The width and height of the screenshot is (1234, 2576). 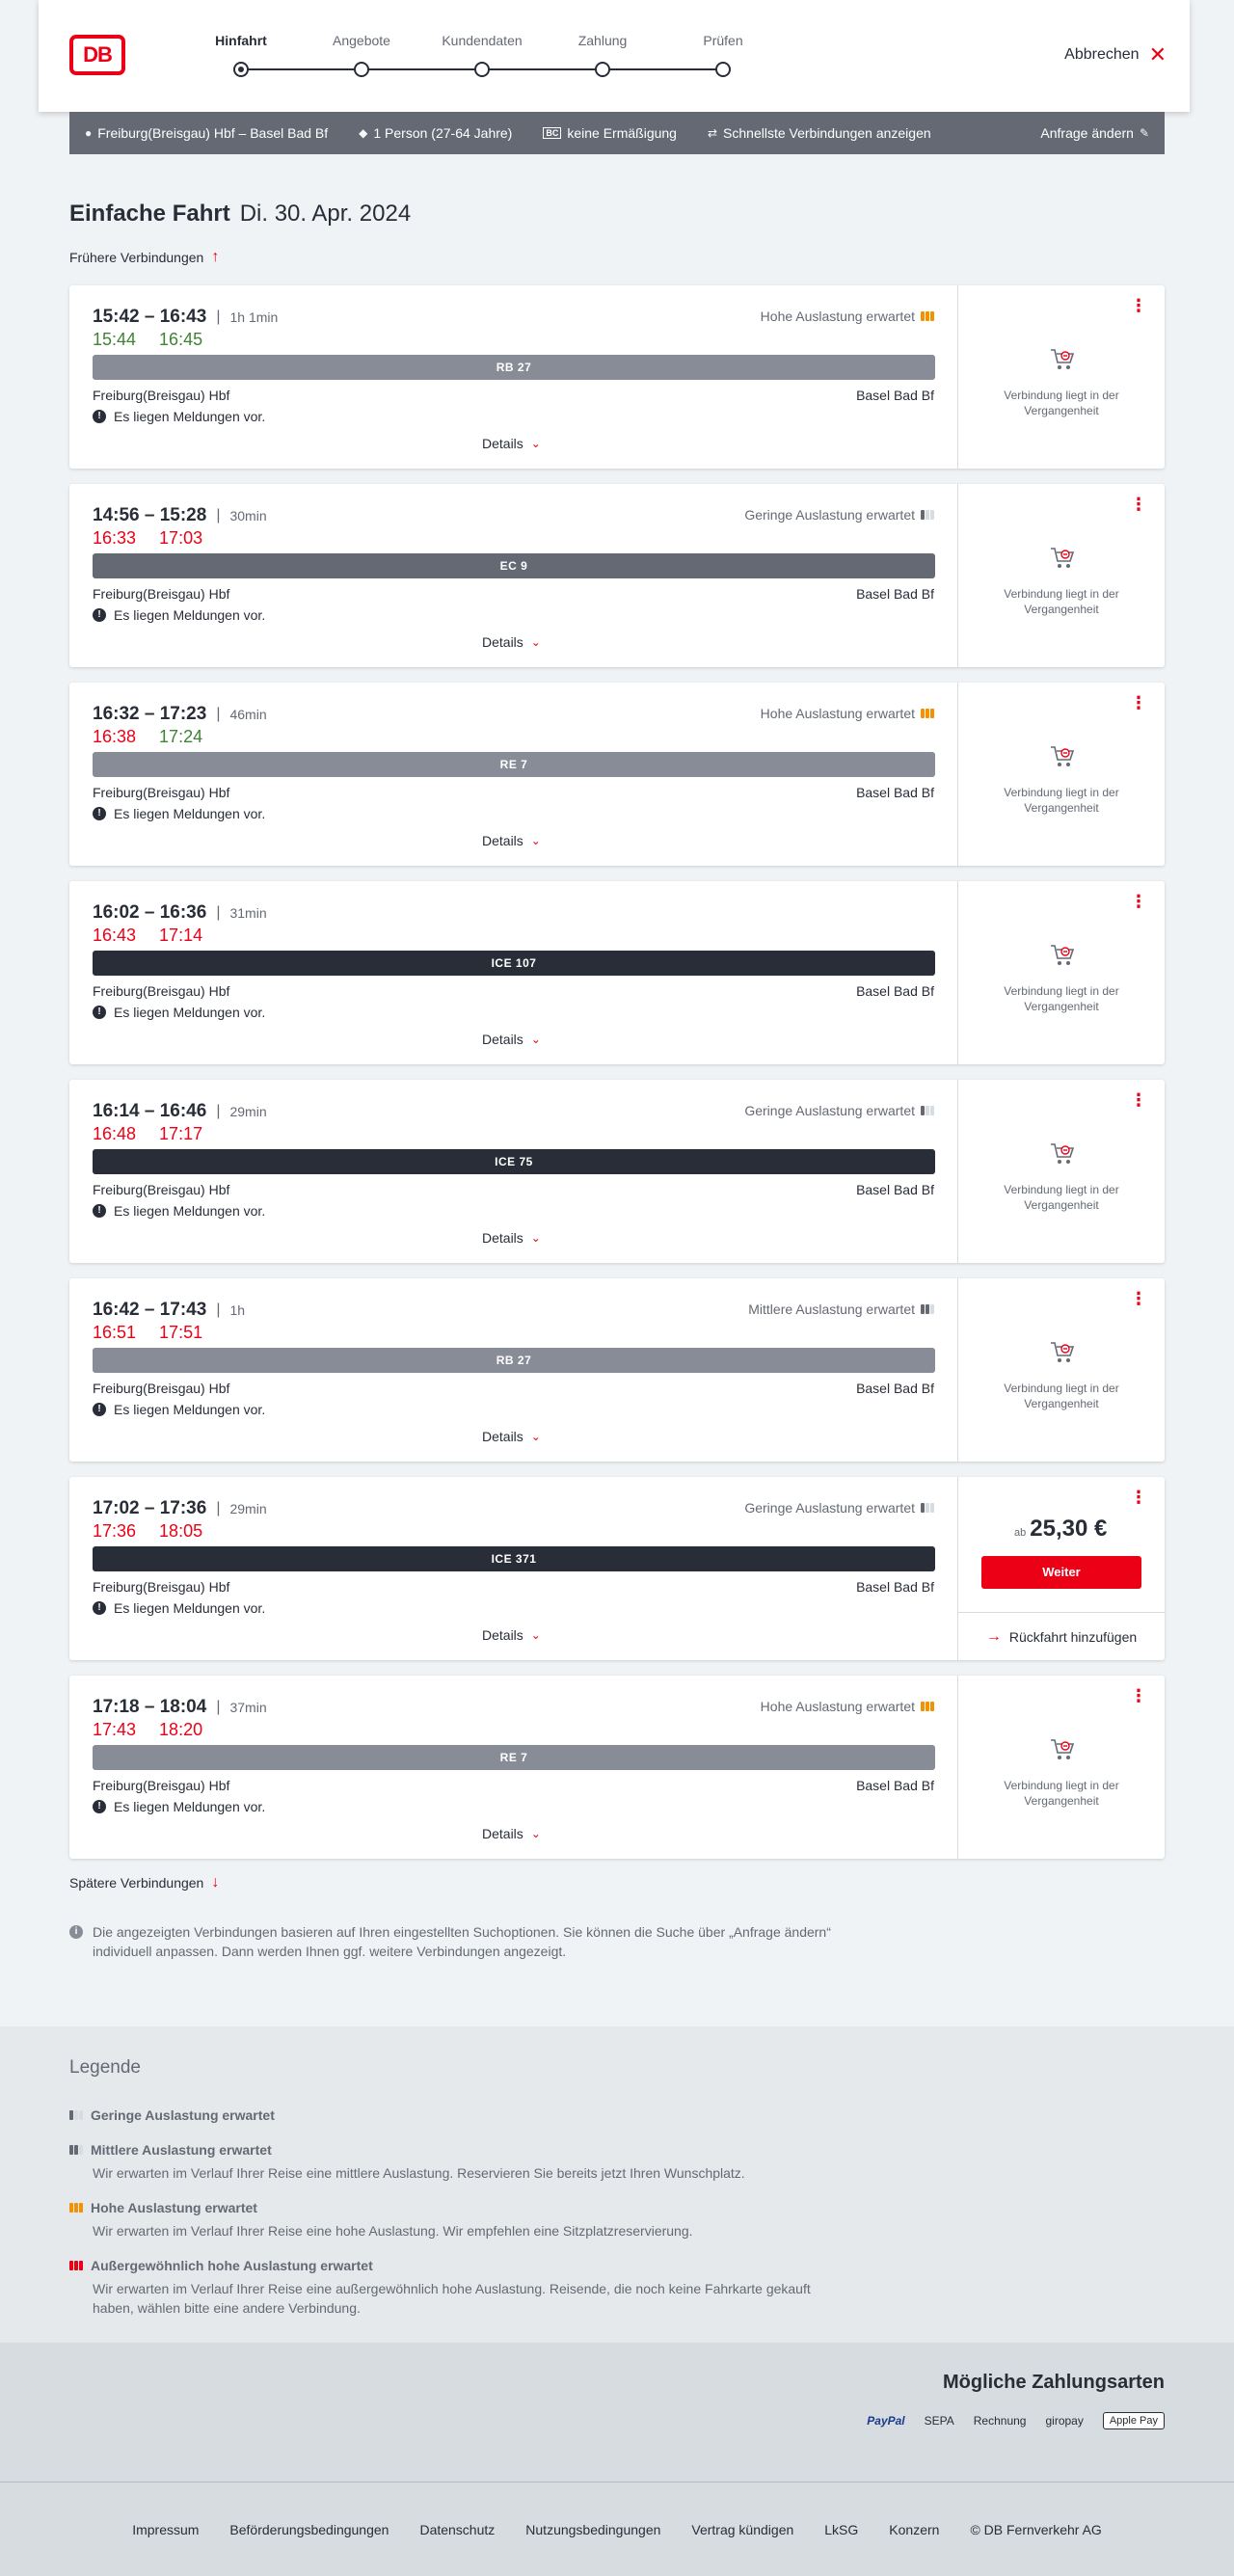 What do you see at coordinates (115, 1531) in the screenshot?
I see `realtime-departure: 17:36` at bounding box center [115, 1531].